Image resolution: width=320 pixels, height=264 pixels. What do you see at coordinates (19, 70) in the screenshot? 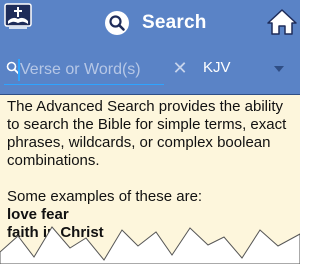
I see `text-cursor` at bounding box center [19, 70].